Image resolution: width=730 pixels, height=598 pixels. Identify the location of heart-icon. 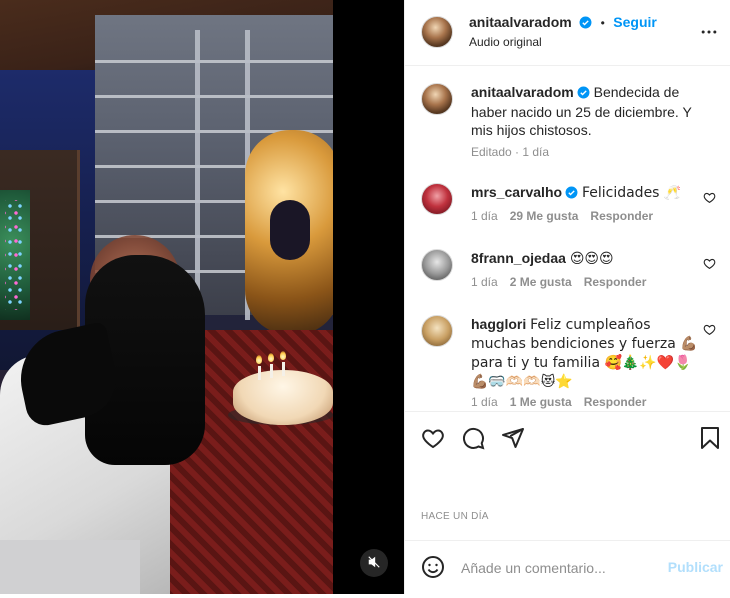
(434, 439).